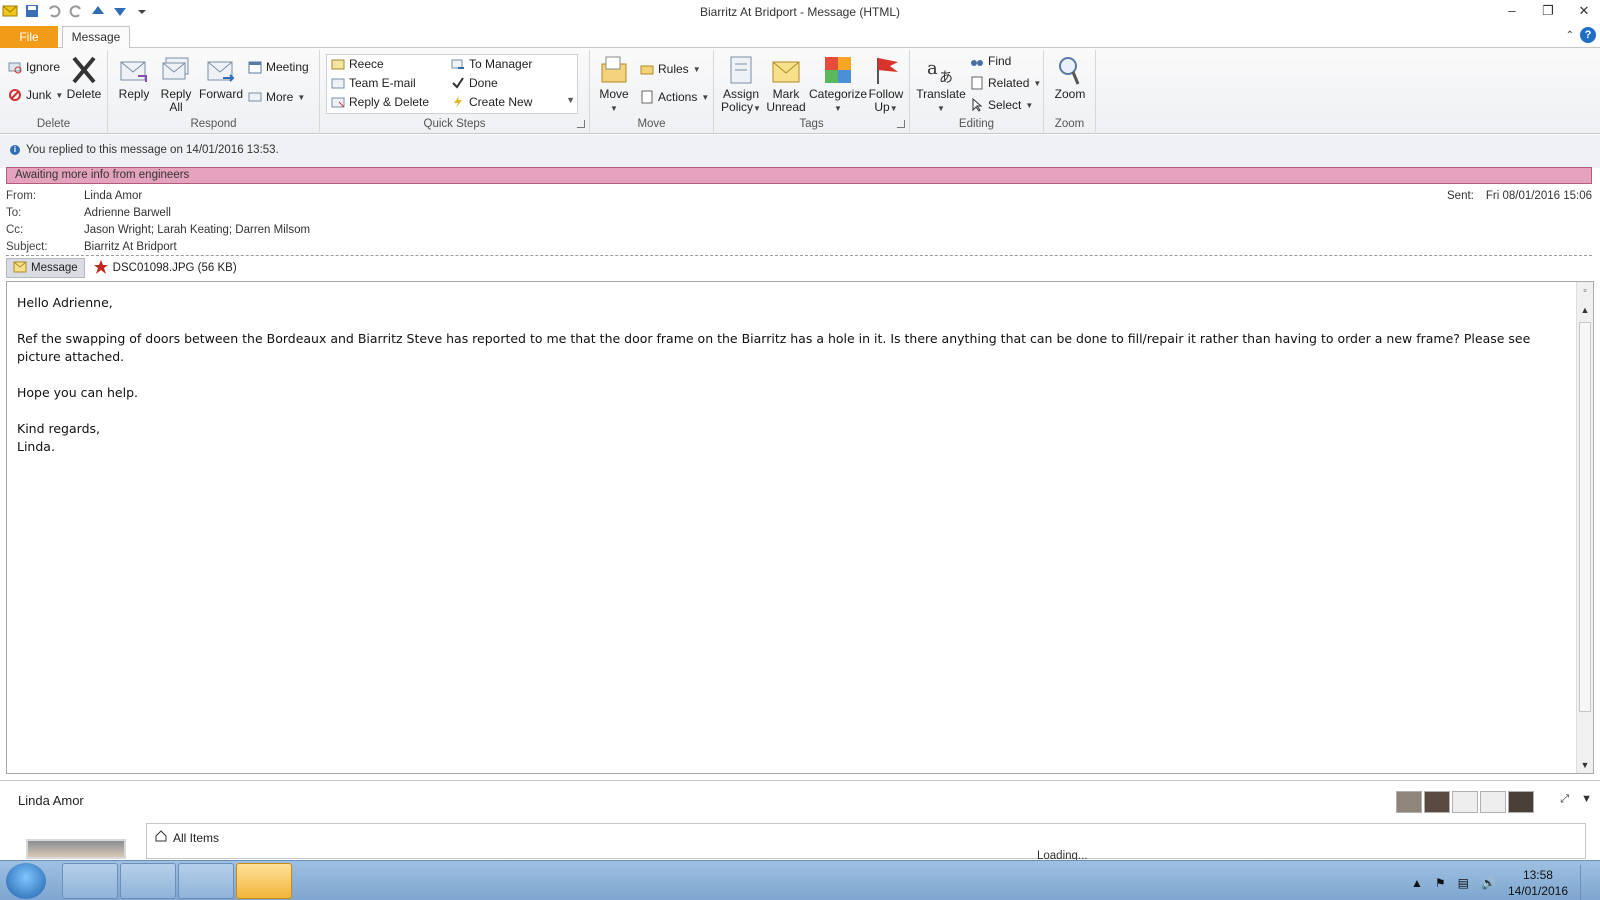 The width and height of the screenshot is (1600, 900). I want to click on action-center-flag-icon: ⚑, so click(1440, 883).